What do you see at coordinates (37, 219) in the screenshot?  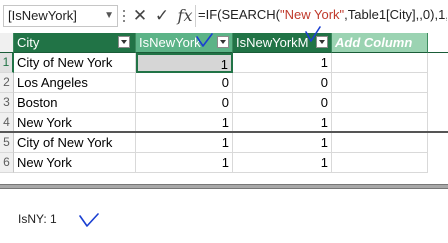 I see `calc-result-label: IsNY: 1` at bounding box center [37, 219].